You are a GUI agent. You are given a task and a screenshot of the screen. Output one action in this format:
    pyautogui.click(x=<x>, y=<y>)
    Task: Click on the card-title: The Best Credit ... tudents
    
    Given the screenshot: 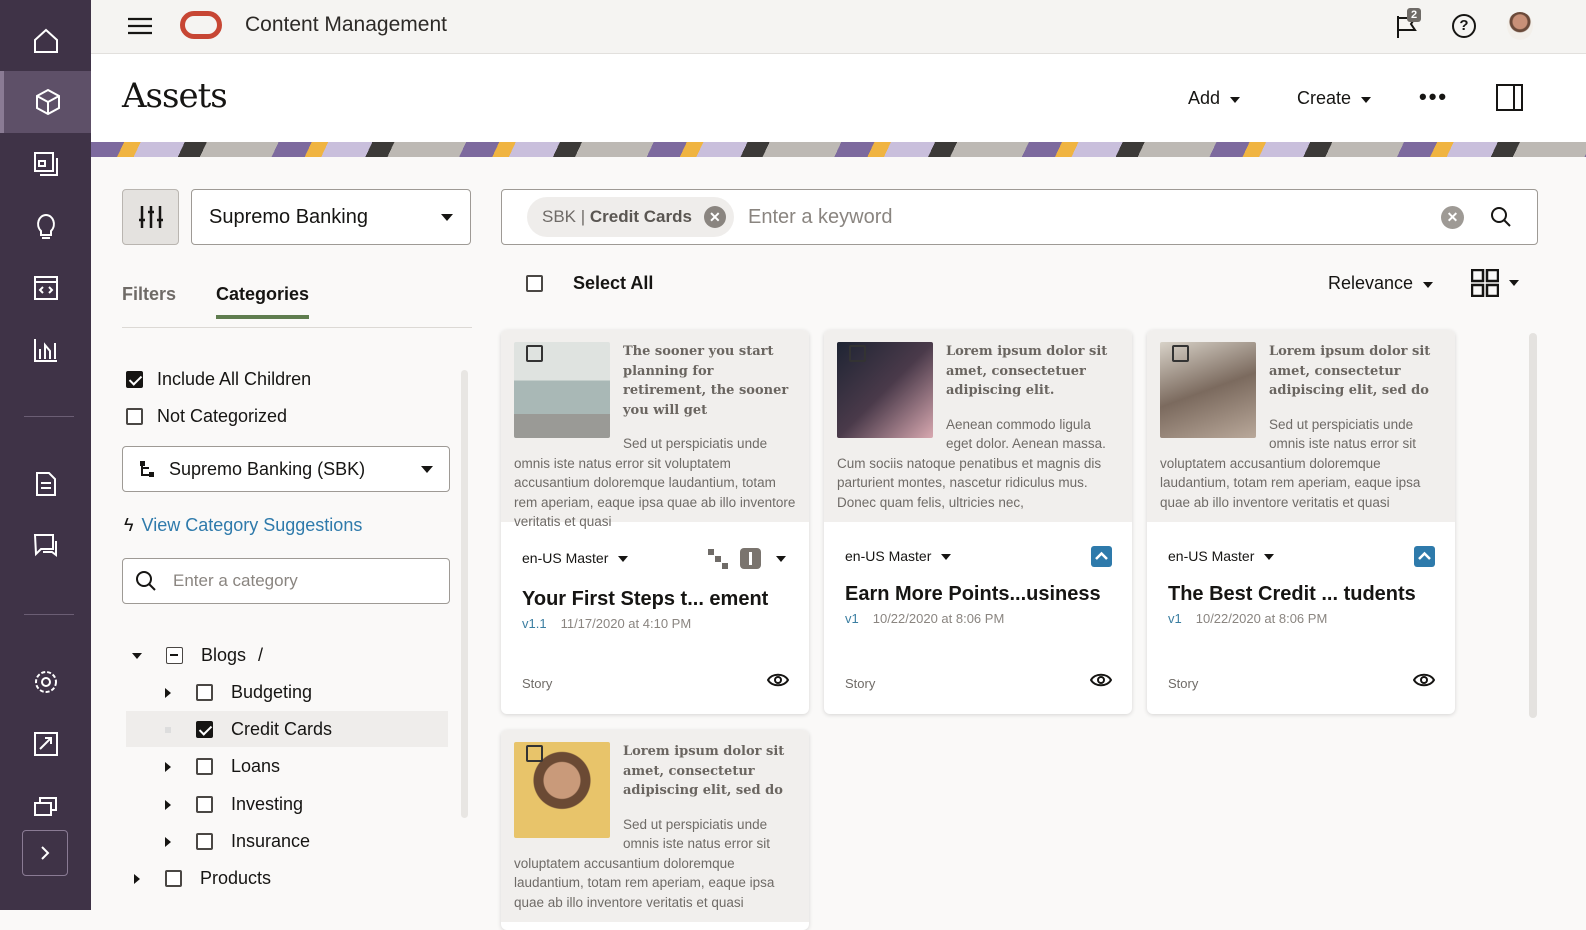 What is the action you would take?
    pyautogui.click(x=1292, y=594)
    